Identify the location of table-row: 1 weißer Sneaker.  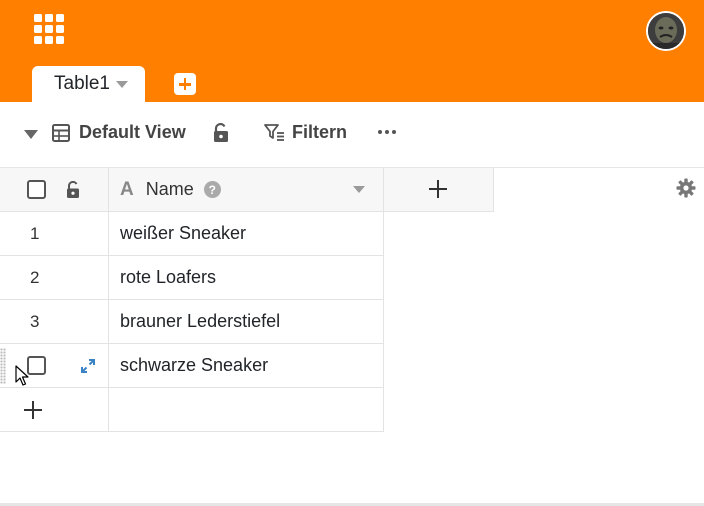
(192, 234).